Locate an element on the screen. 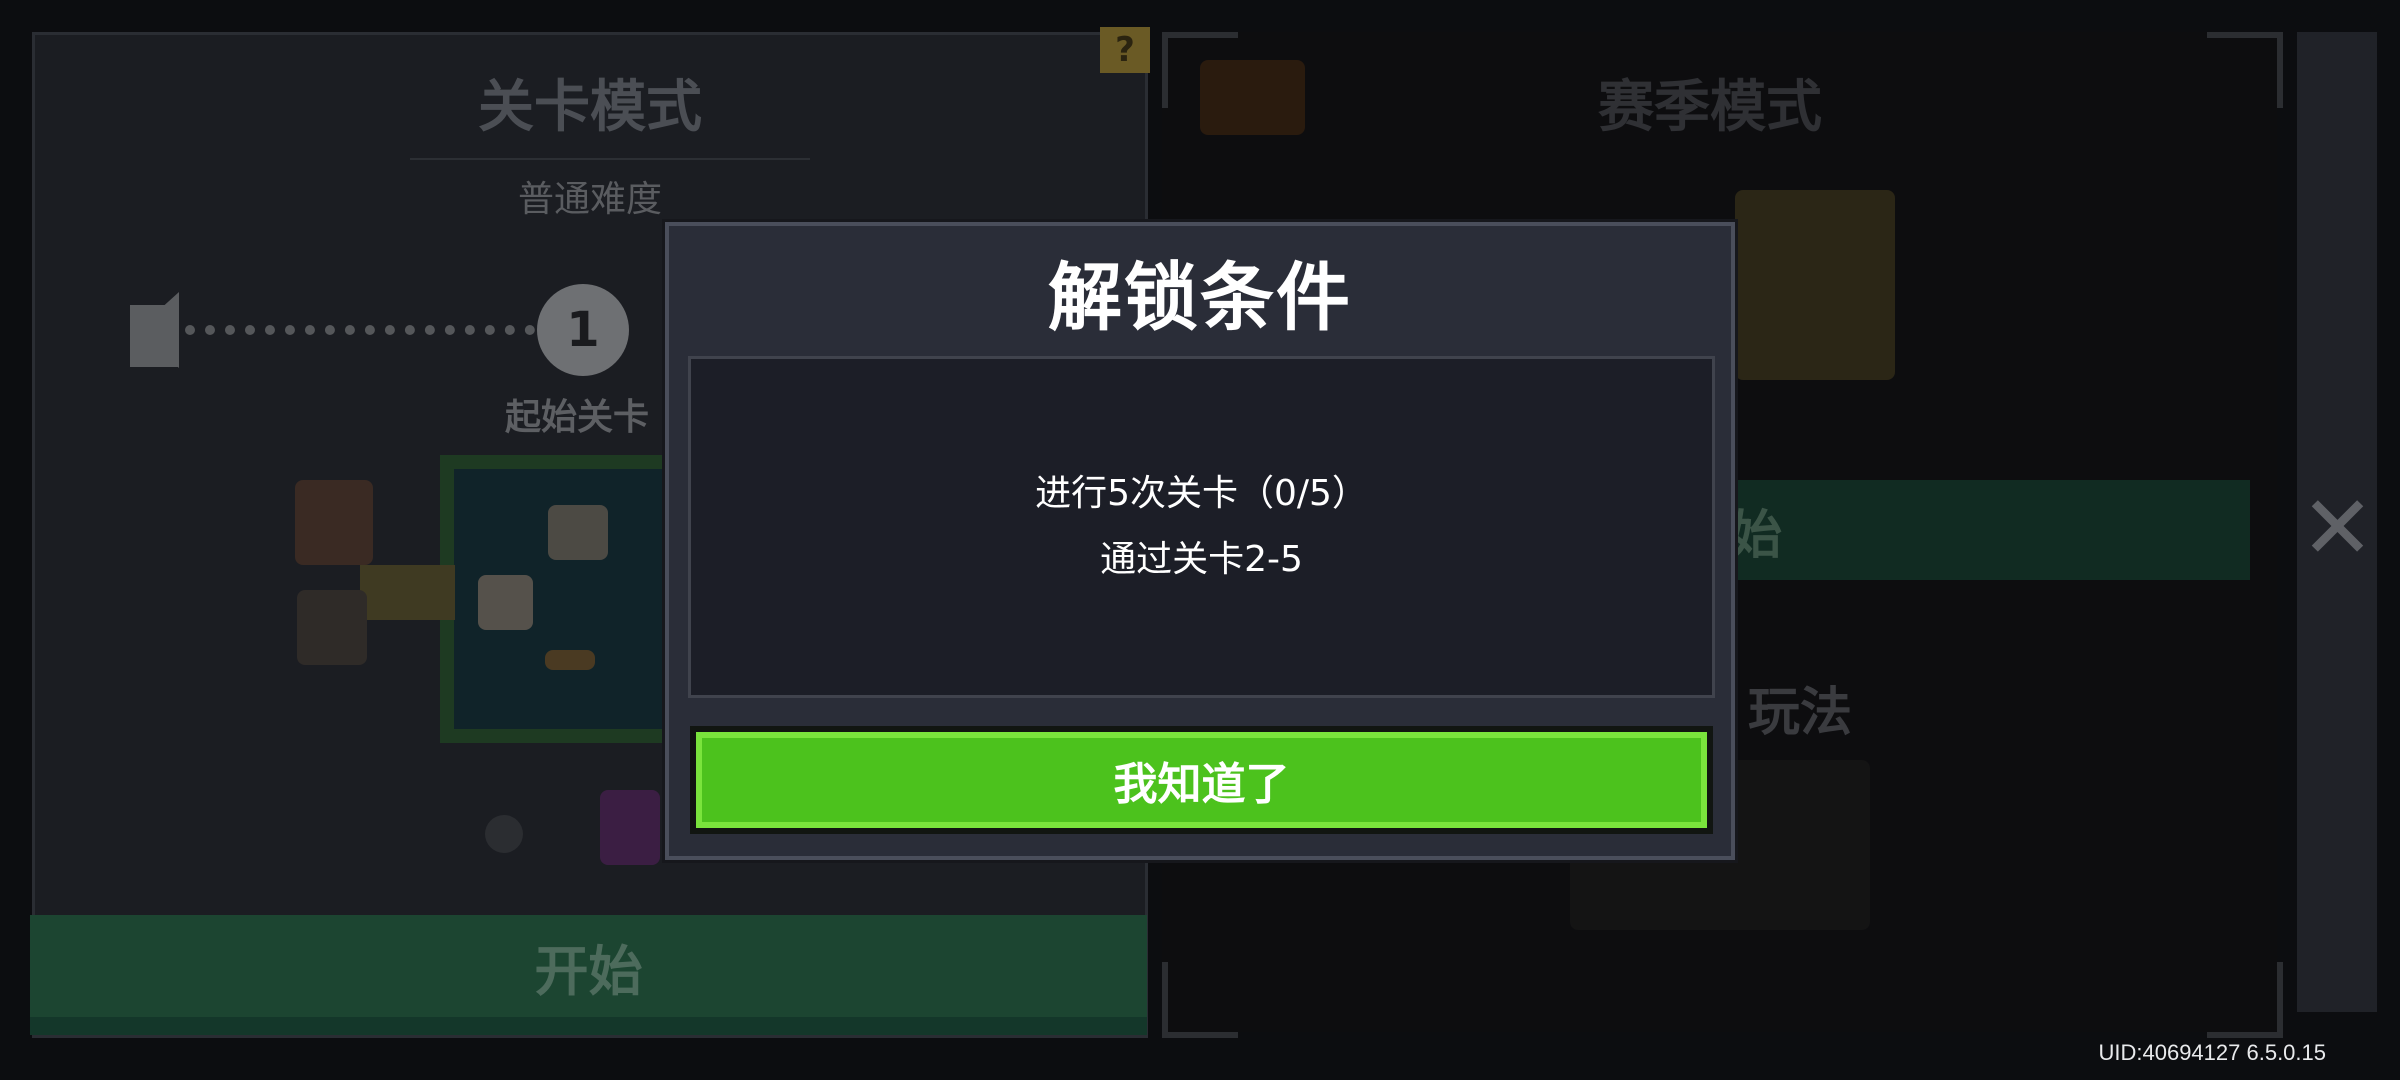 Image resolution: width=2400 pixels, height=1080 pixels. page-indicator is located at coordinates (504, 836).